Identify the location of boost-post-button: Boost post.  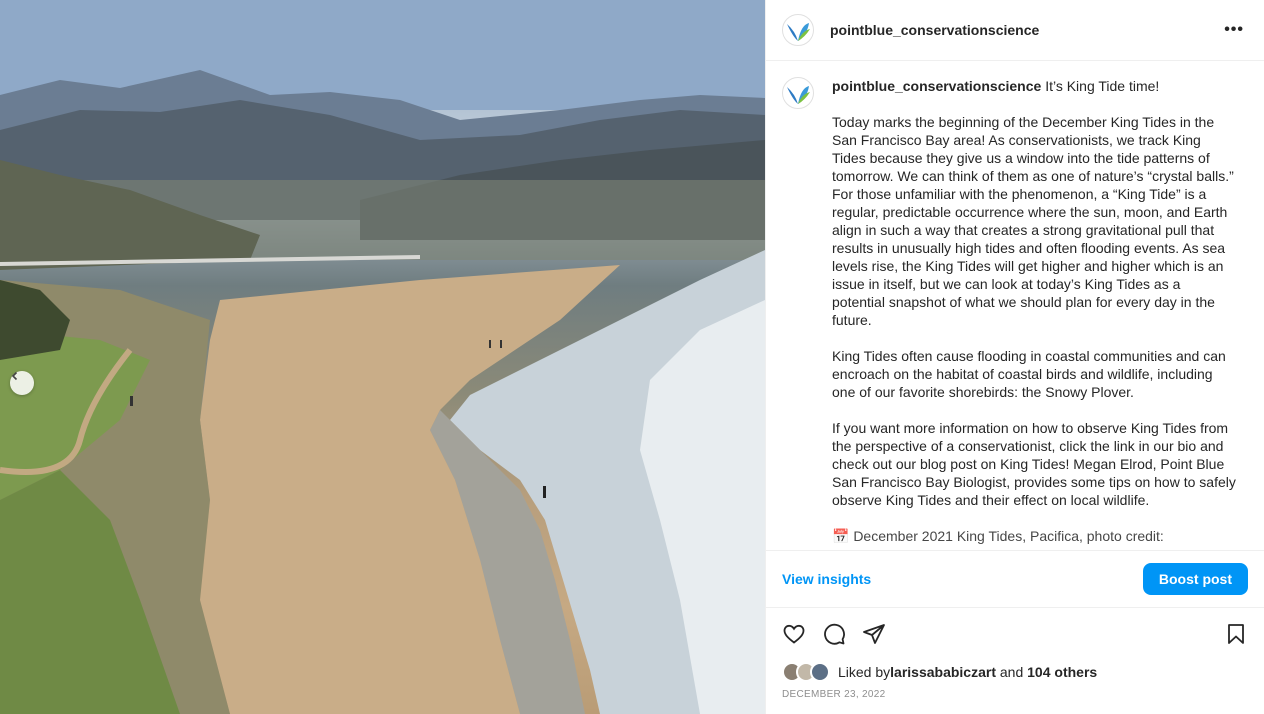
(1195, 579).